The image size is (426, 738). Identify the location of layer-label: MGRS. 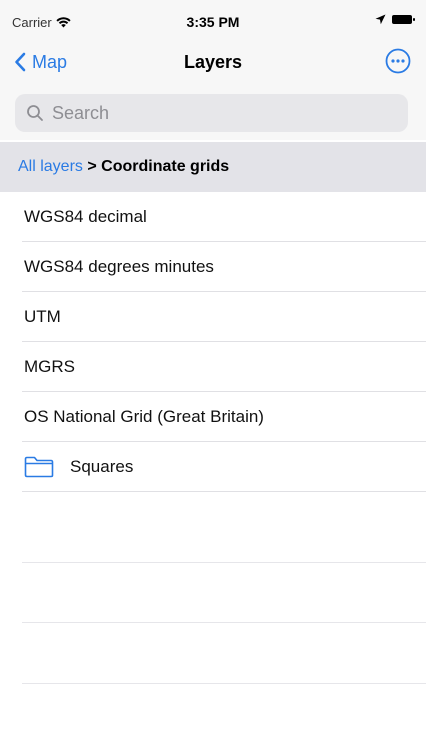
(49, 366).